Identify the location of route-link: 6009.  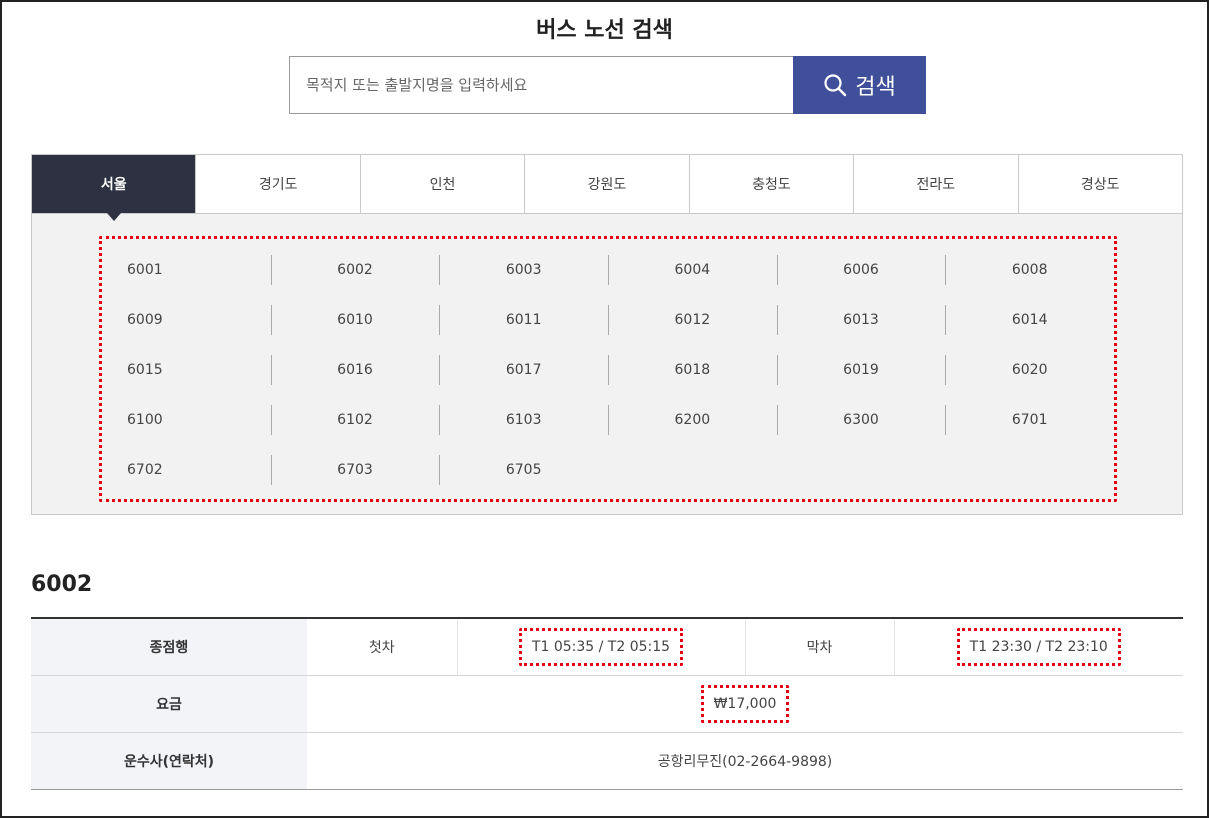
(186, 320).